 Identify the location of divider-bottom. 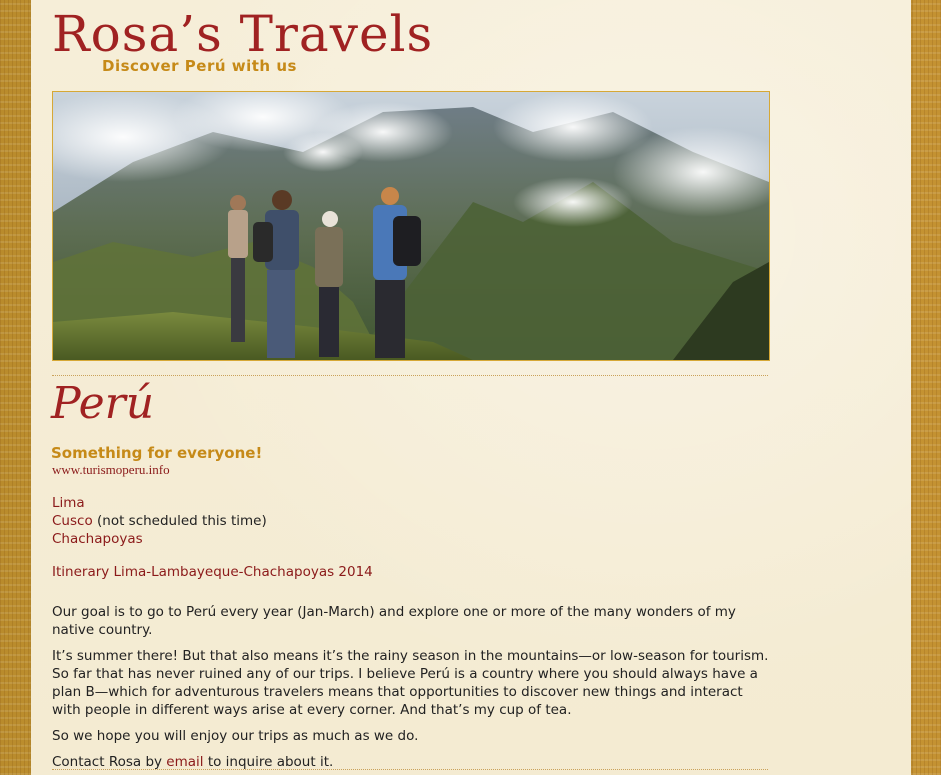
(410, 769).